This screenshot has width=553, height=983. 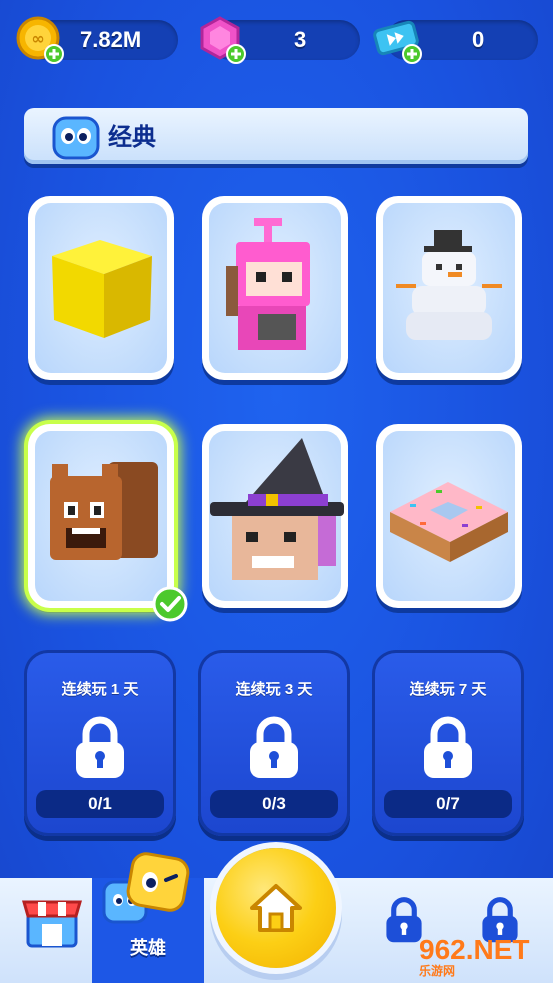 I want to click on shop-icon, so click(x=52, y=922).